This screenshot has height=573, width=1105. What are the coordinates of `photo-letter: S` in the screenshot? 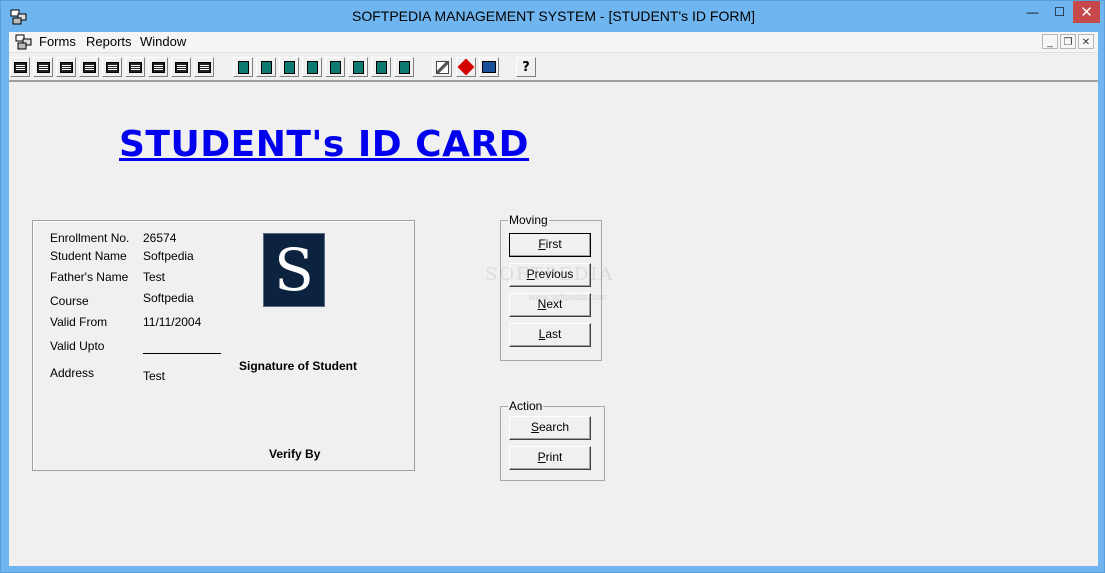 It's located at (294, 270).